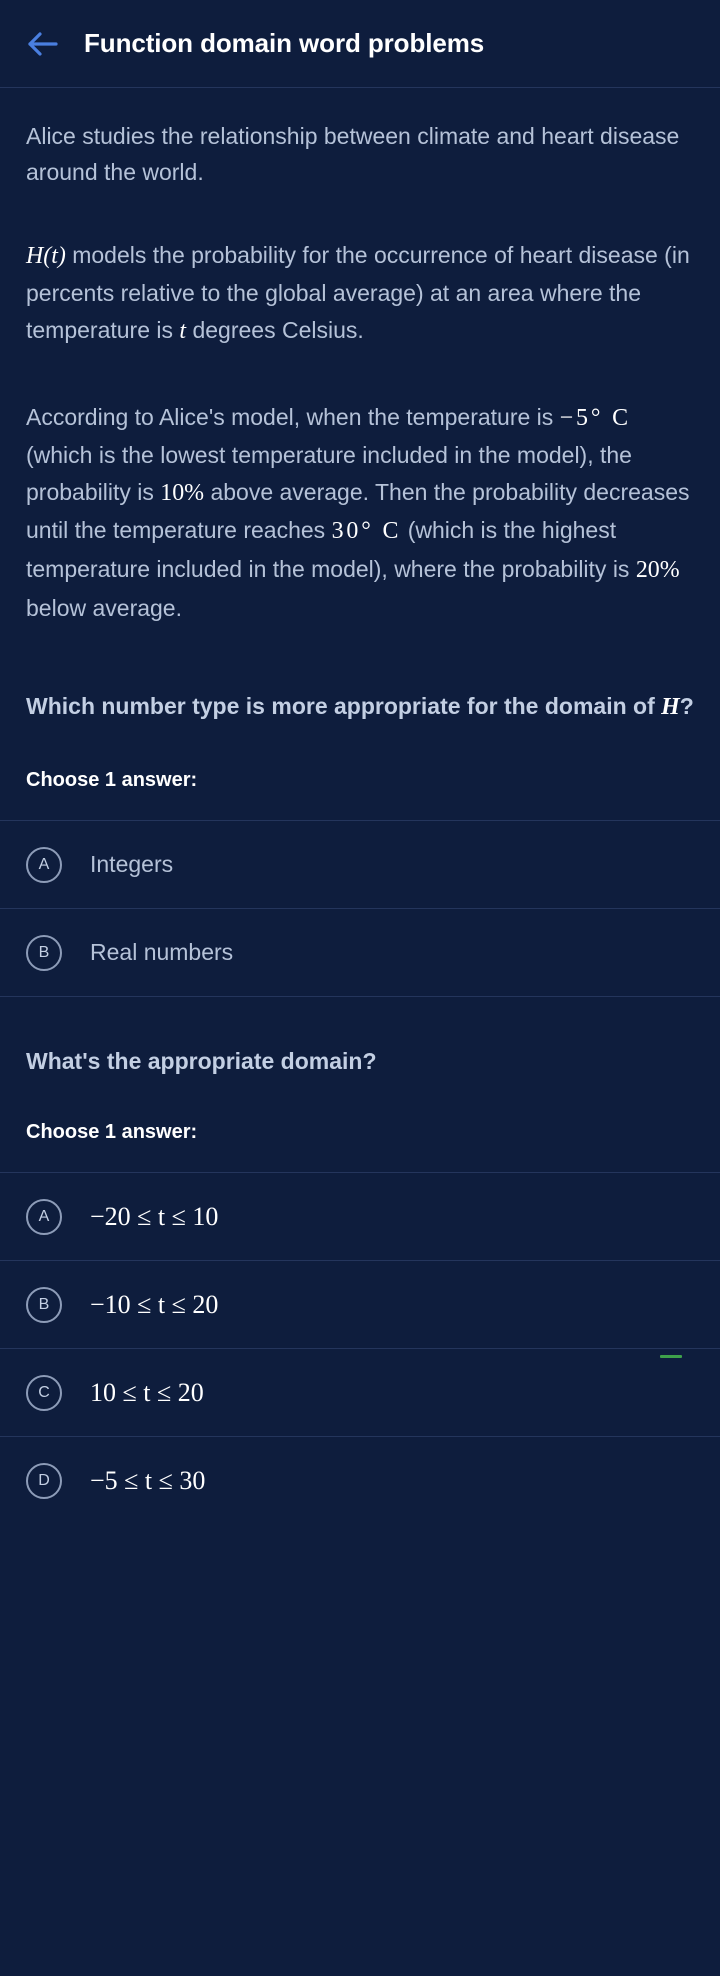  What do you see at coordinates (148, 1480) in the screenshot?
I see `choice-label: −5 ≤ t ≤ 30` at bounding box center [148, 1480].